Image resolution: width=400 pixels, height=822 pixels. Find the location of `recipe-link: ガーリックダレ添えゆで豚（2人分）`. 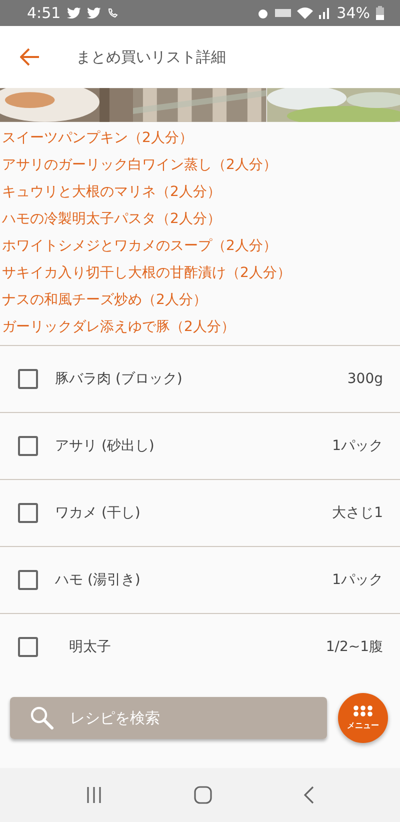

recipe-link: ガーリックダレ添えゆで豚（2人分） is located at coordinates (201, 327).